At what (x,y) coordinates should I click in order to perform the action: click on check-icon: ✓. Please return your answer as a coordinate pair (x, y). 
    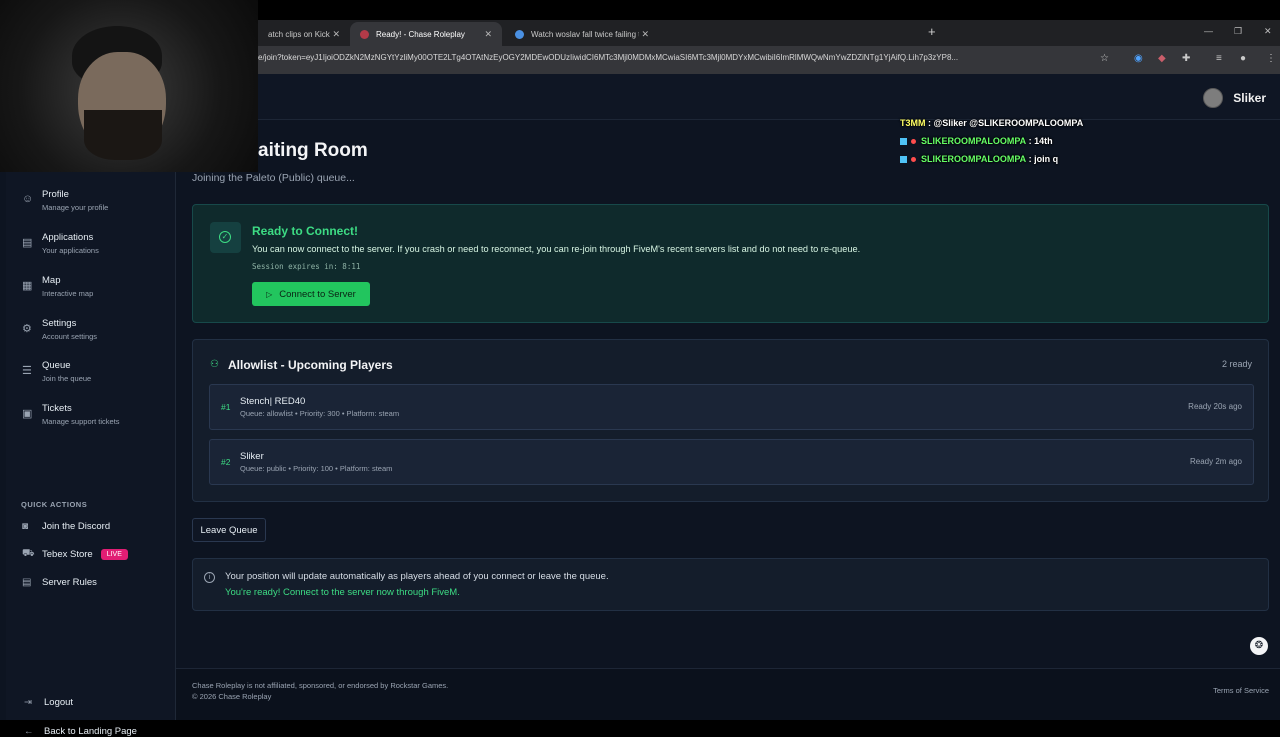
    Looking at the image, I should click on (225, 237).